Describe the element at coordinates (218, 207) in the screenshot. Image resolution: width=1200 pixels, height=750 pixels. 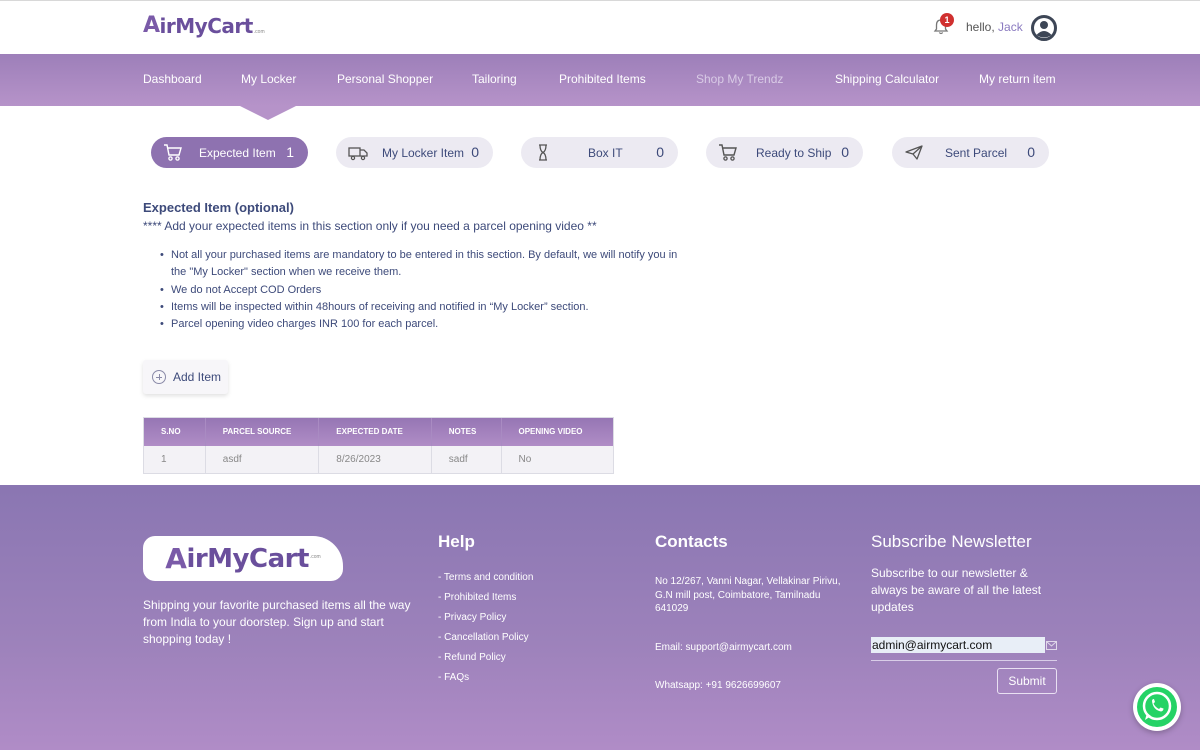
I see `section-title: Expected Item (optional)` at that location.